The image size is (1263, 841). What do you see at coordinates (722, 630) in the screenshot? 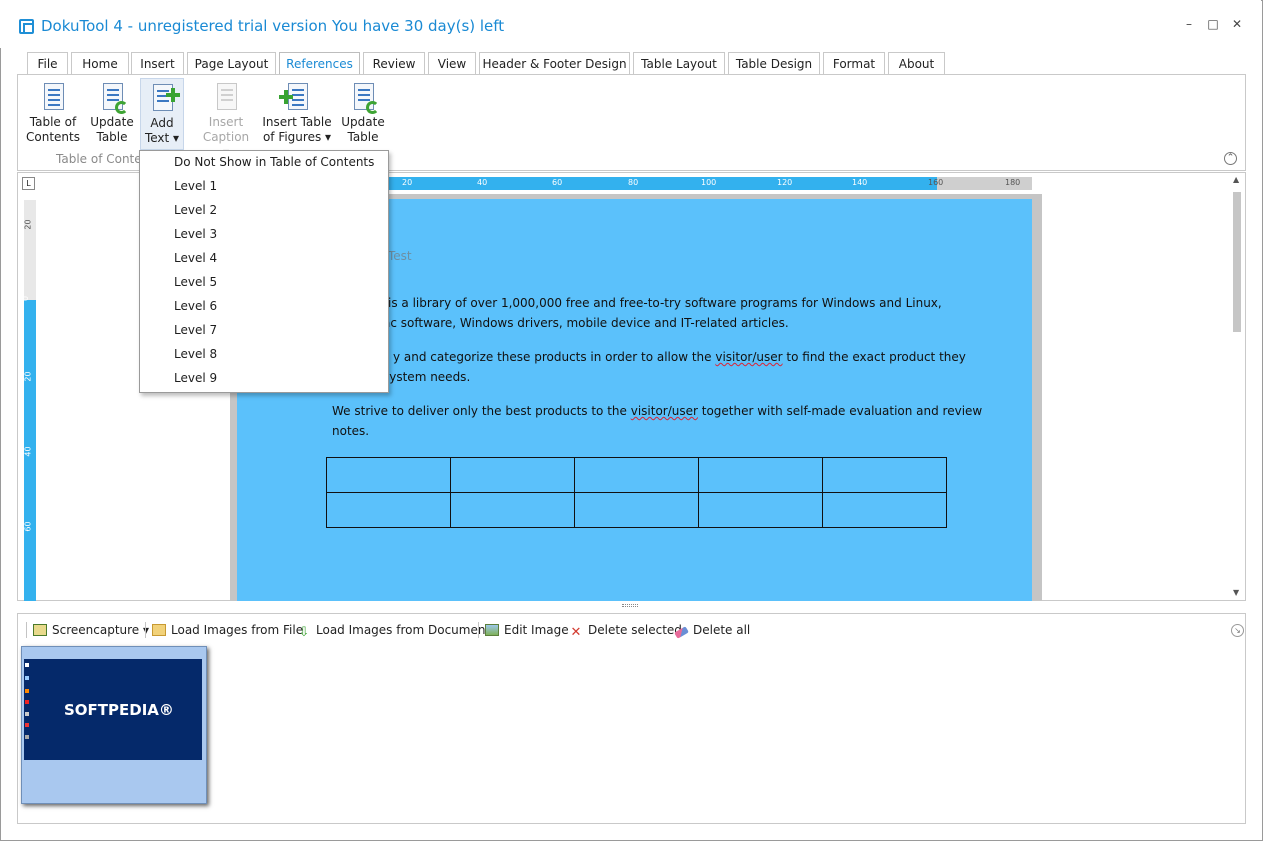
I see `delete-all-label: Delete all` at bounding box center [722, 630].